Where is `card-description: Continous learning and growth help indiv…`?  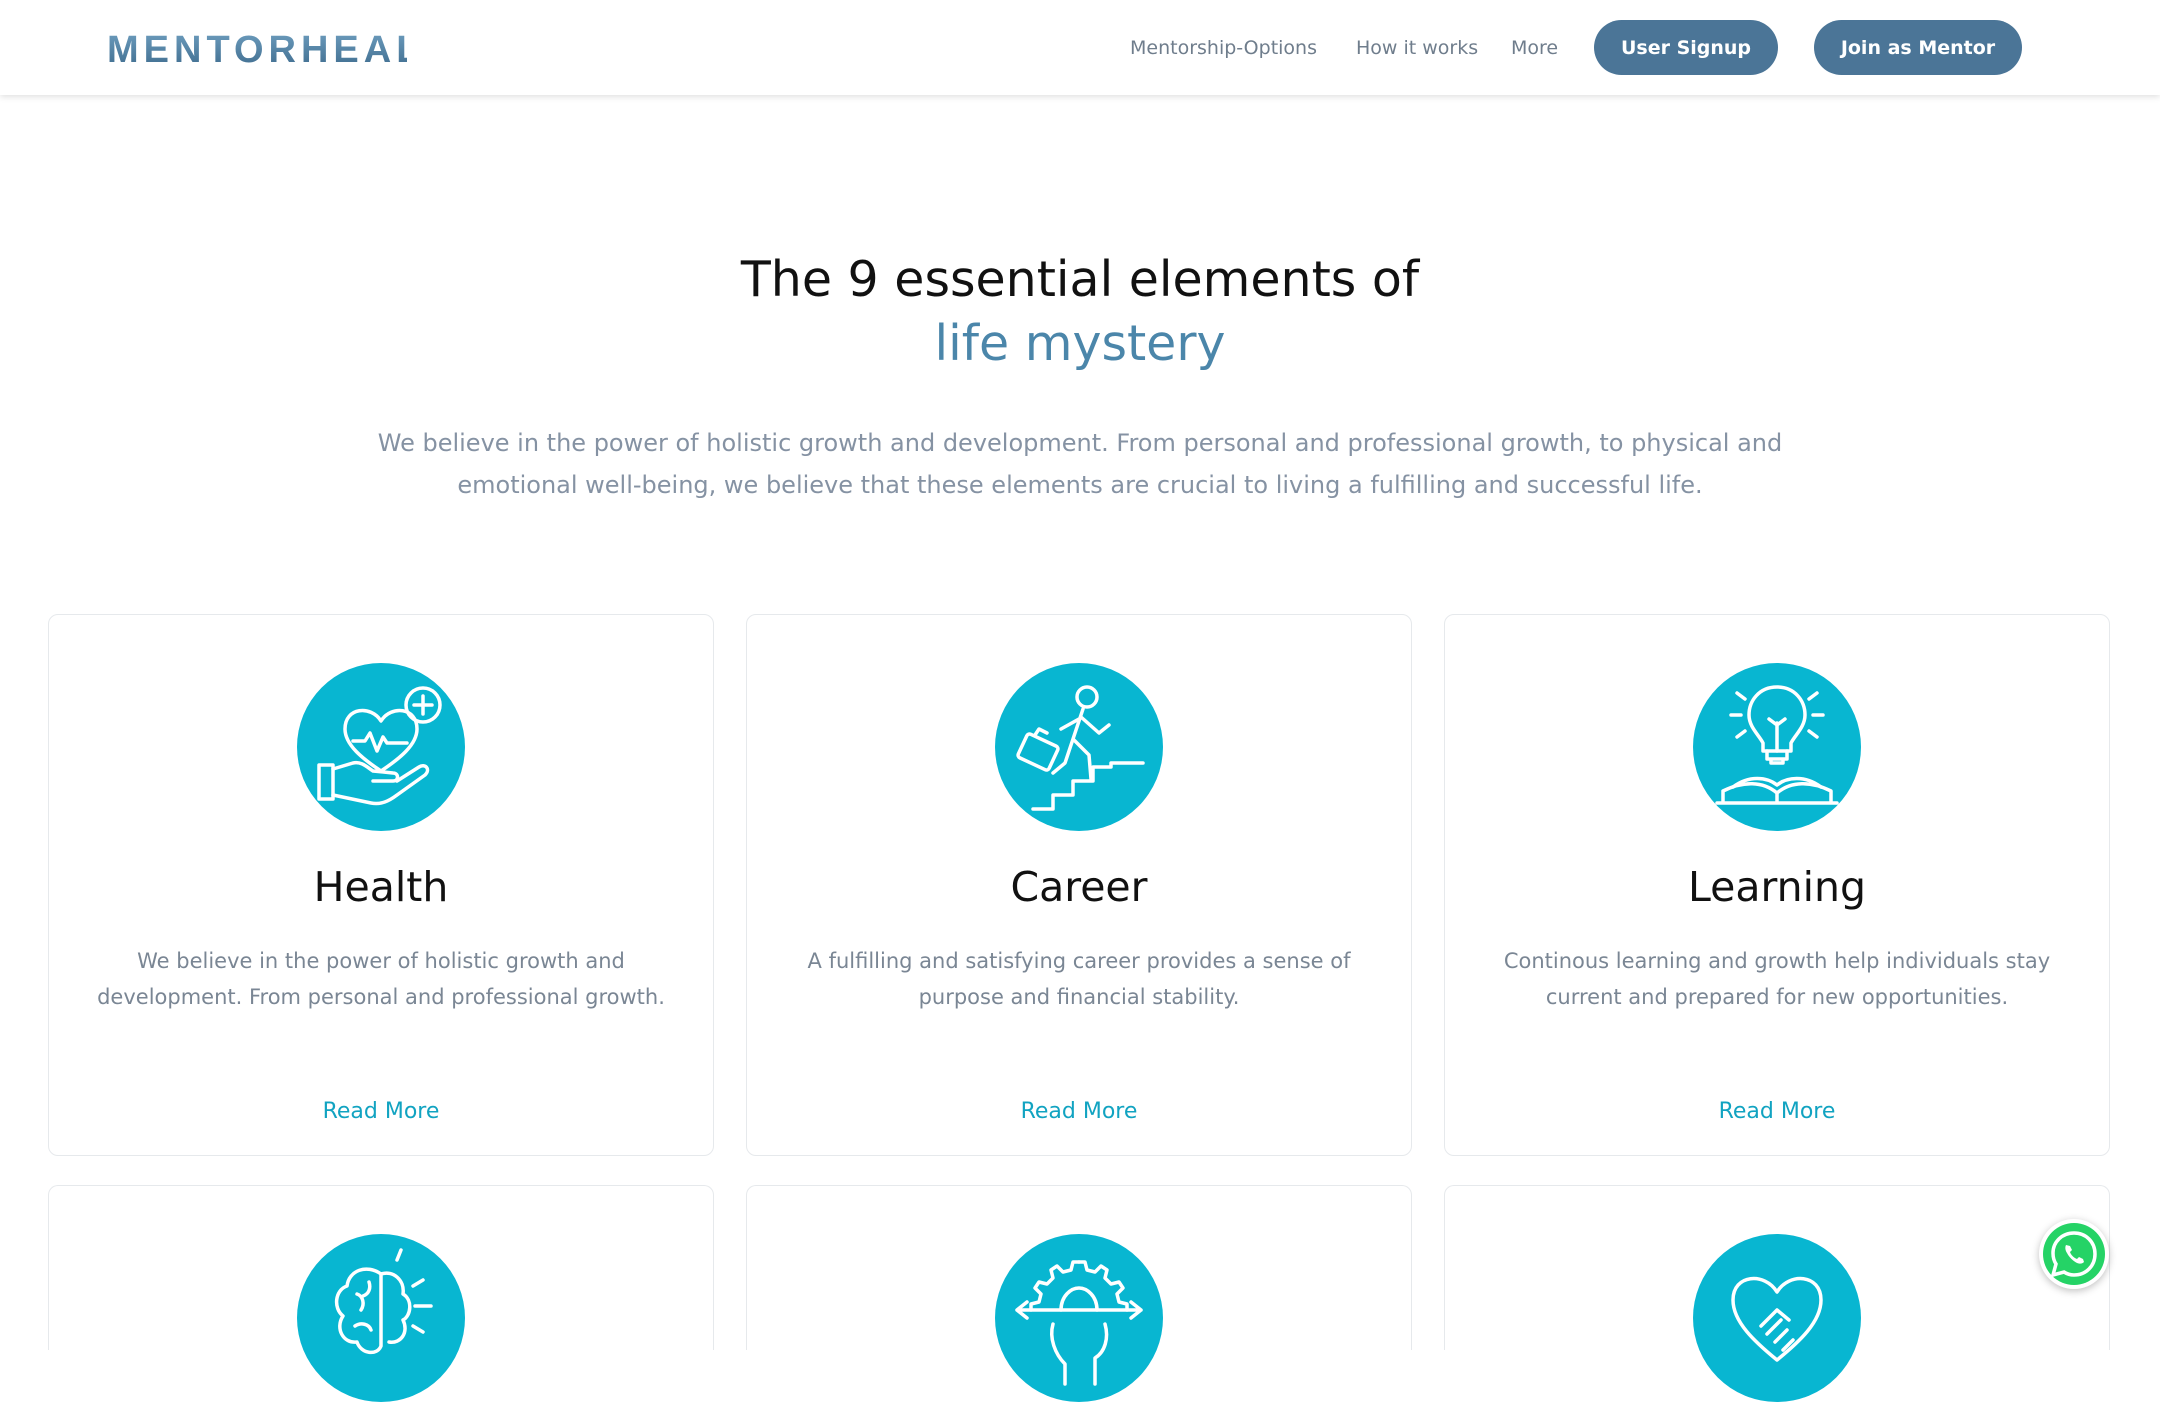
card-description: Continous learning and growth help indiv… is located at coordinates (1777, 979).